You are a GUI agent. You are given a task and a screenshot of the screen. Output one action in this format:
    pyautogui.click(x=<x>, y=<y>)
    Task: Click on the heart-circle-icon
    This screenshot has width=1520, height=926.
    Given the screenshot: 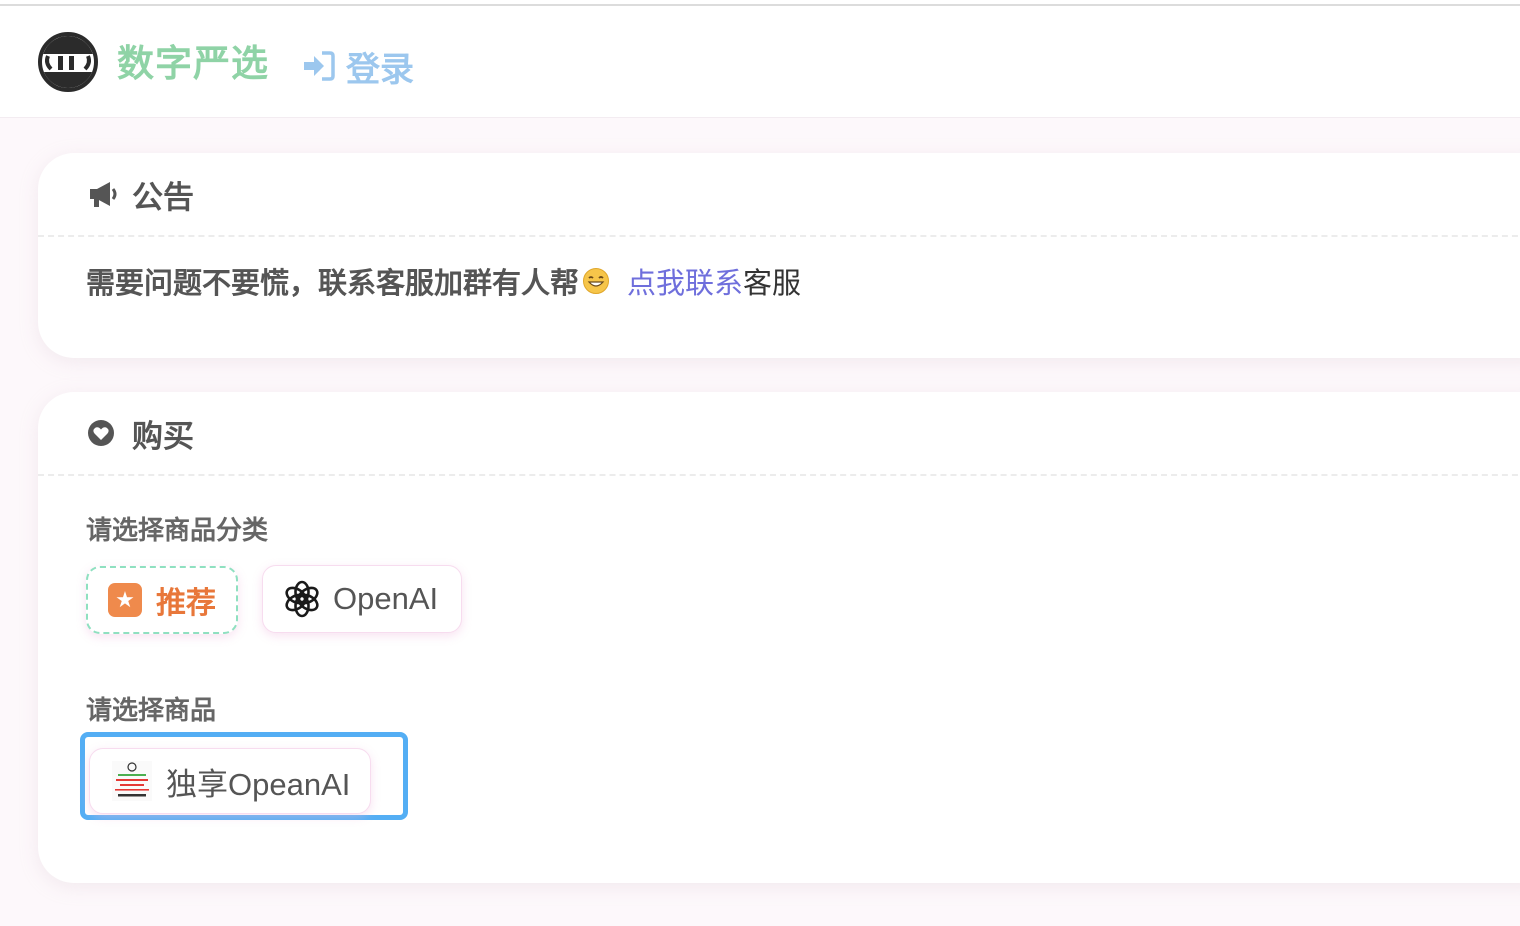 What is the action you would take?
    pyautogui.click(x=101, y=433)
    